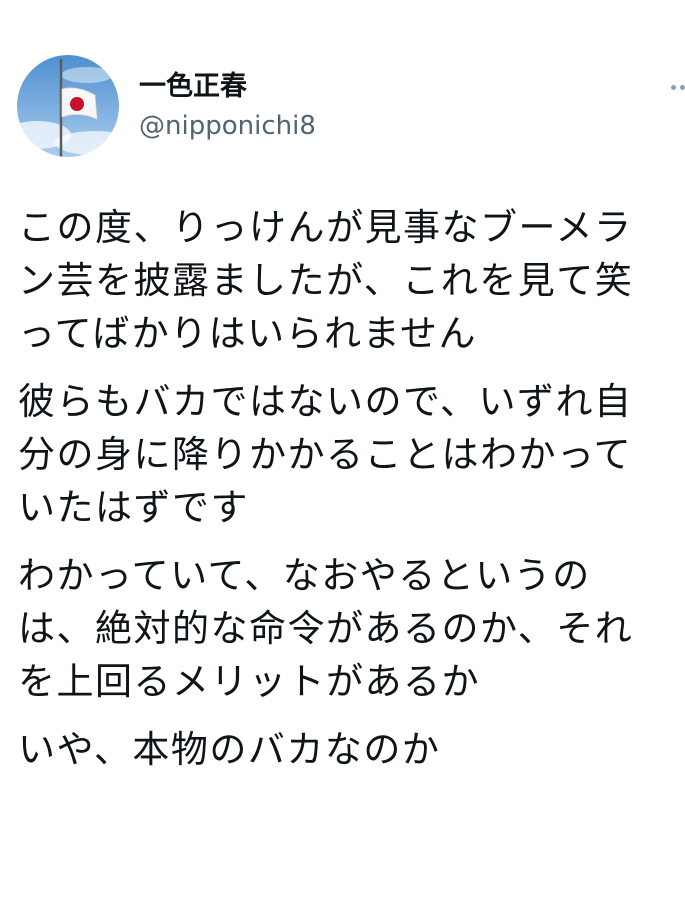  I want to click on avatar, so click(68, 106).